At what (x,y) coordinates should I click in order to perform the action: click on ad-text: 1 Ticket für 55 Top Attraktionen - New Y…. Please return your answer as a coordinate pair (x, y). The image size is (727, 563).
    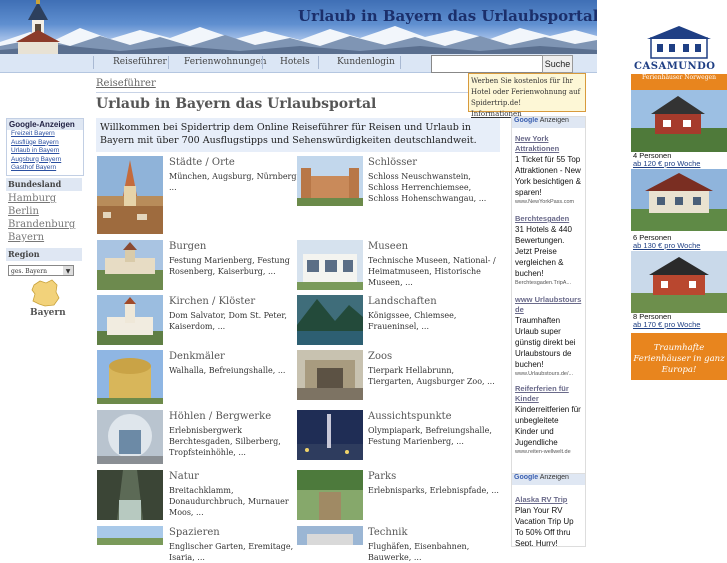
    Looking at the image, I should click on (548, 176).